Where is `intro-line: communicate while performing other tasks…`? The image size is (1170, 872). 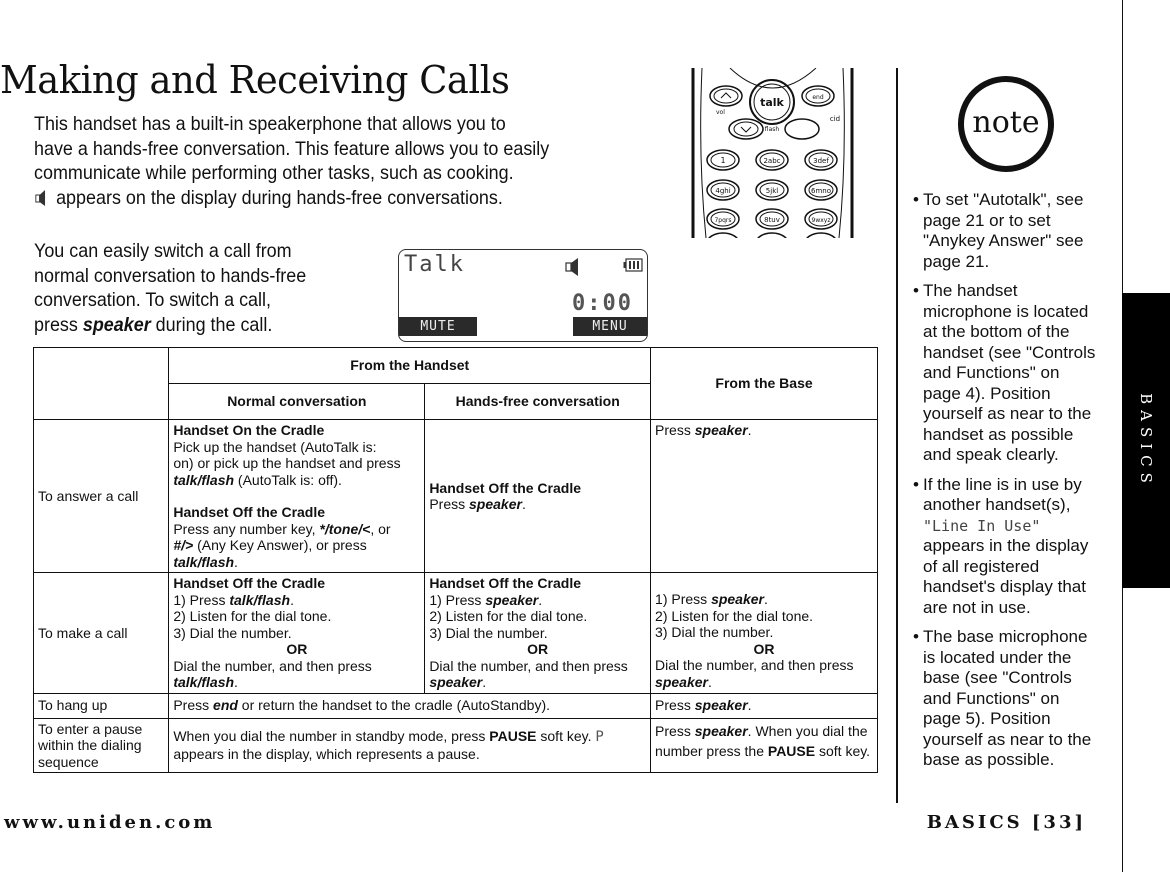
intro-line: communicate while performing other tasks… is located at coordinates (274, 173).